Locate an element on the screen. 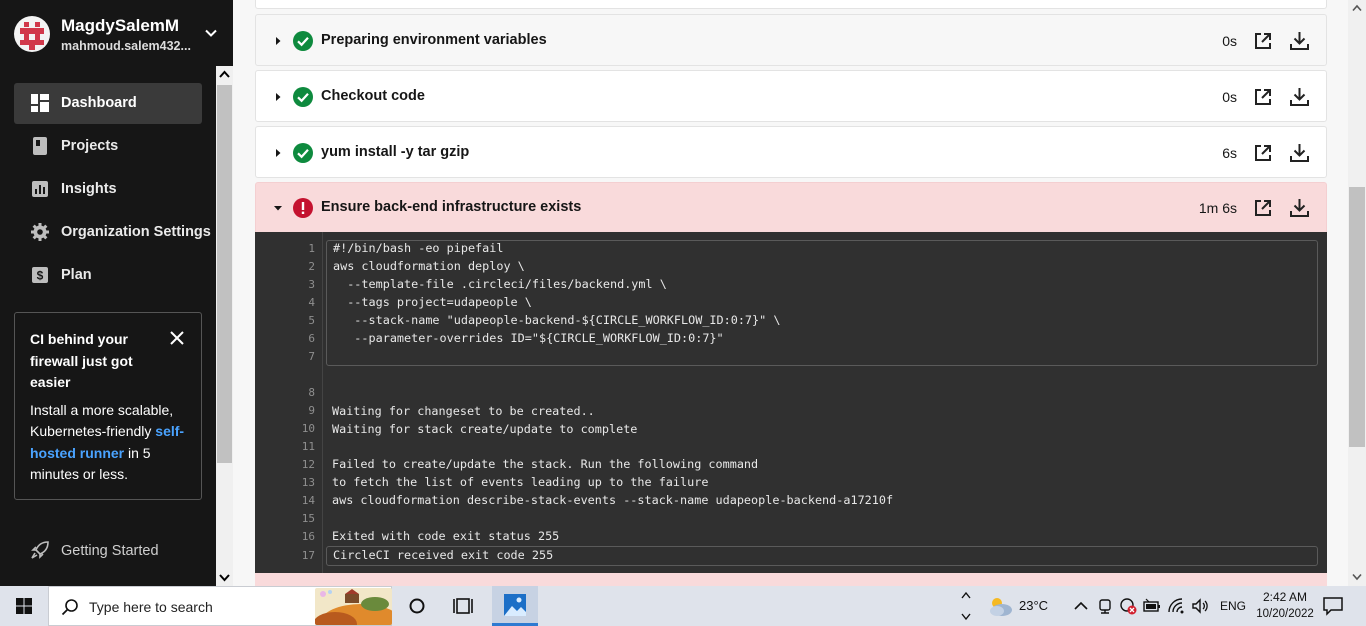 This screenshot has height=626, width=1366. step-row: Preparing environment variables 0s is located at coordinates (791, 40).